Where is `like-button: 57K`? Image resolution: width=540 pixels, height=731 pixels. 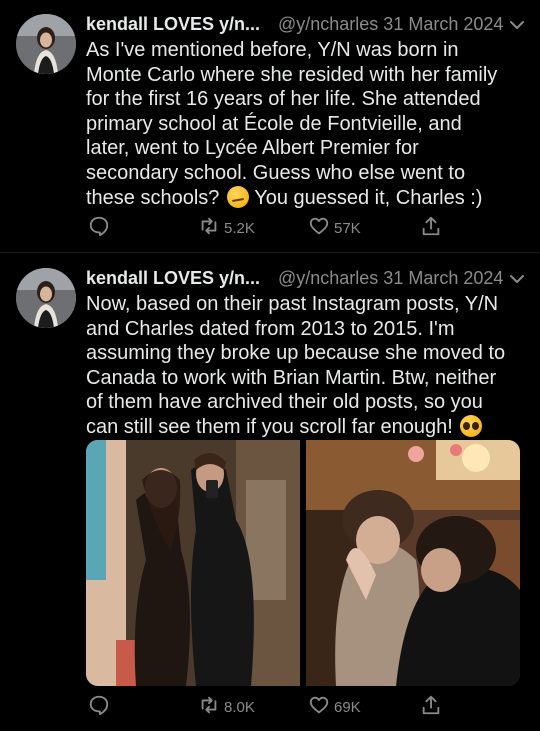 like-button: 57K is located at coordinates (334, 228).